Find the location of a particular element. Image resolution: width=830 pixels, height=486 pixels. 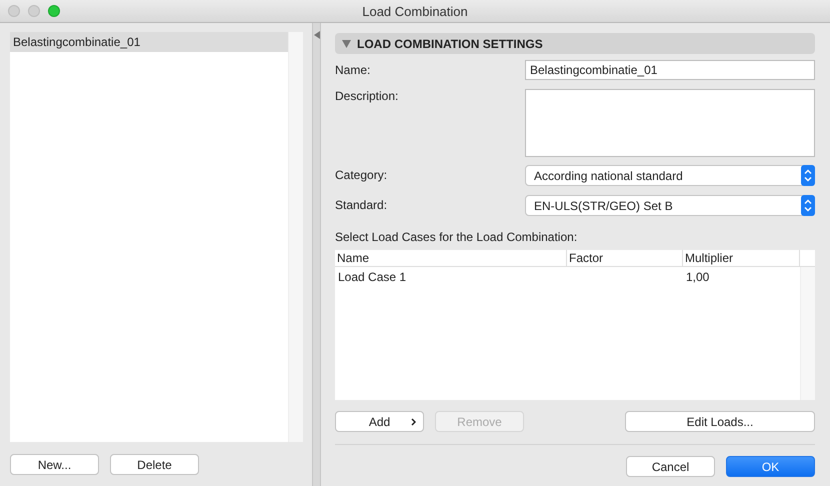

ok-button: OK is located at coordinates (770, 466).